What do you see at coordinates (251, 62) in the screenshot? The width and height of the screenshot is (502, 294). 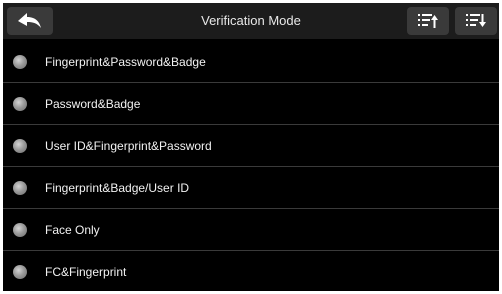 I see `list-item: Fingerprint&Password&Badge` at bounding box center [251, 62].